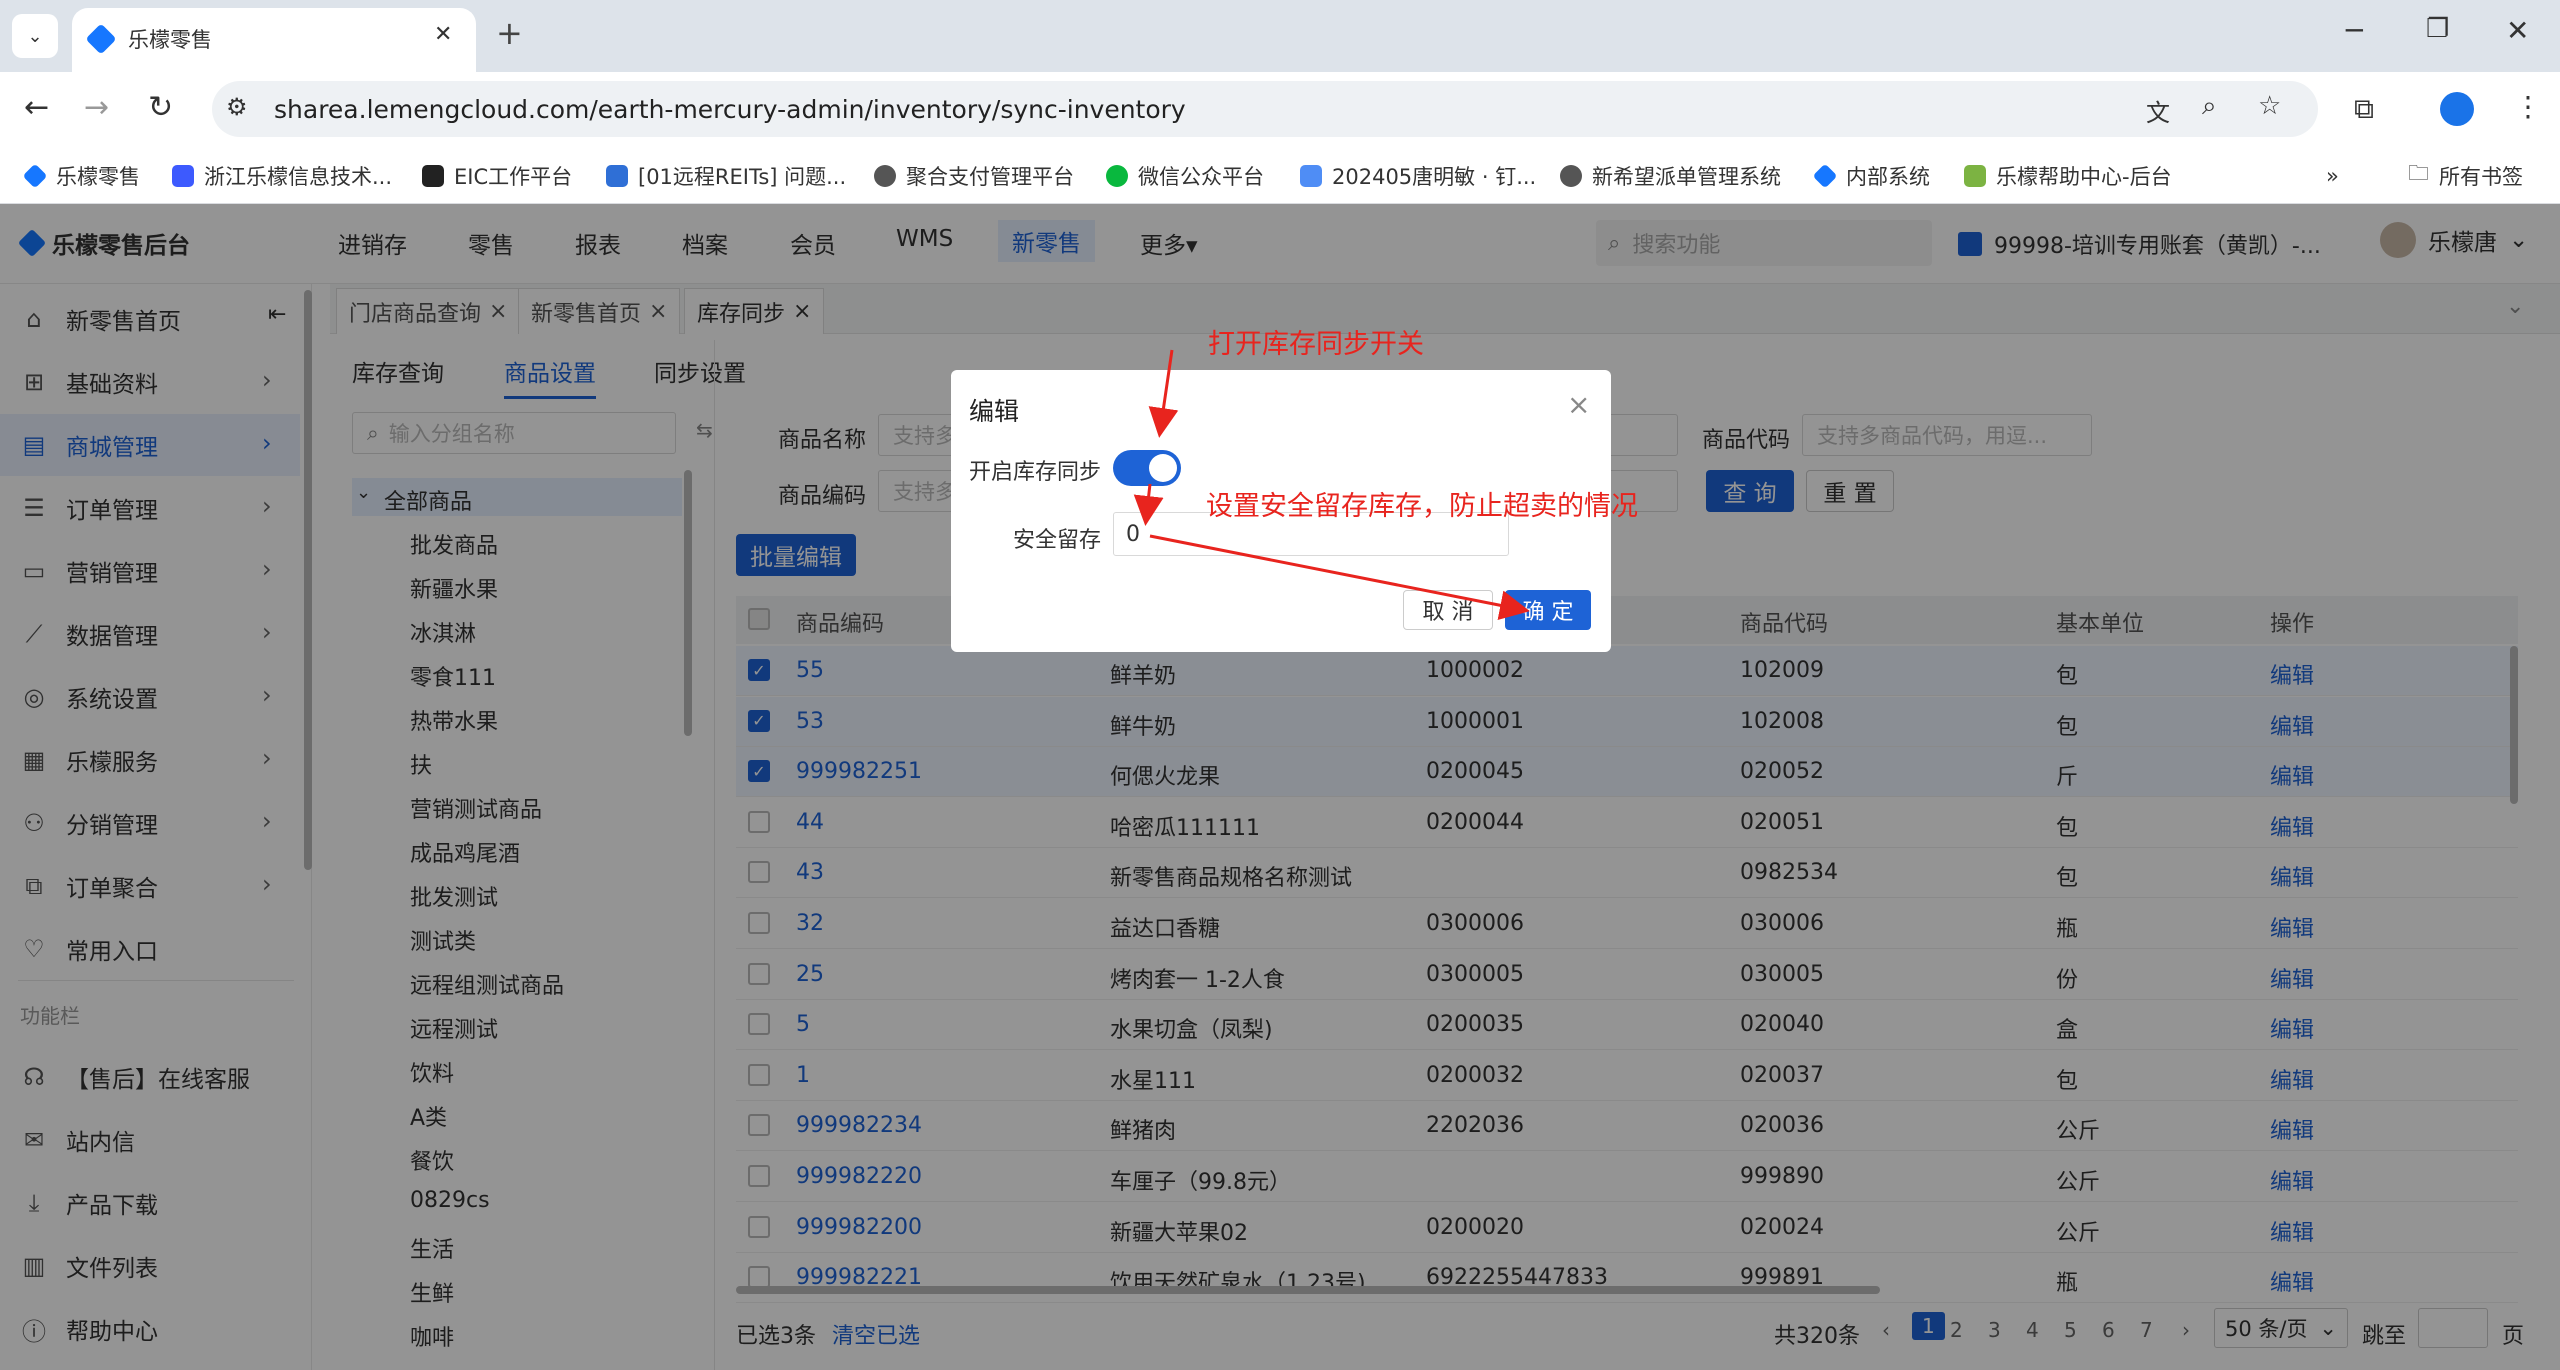 Image resolution: width=2560 pixels, height=1370 pixels. Describe the element at coordinates (1331, 485) in the screenshot. I see `annotation-arrows` at that location.